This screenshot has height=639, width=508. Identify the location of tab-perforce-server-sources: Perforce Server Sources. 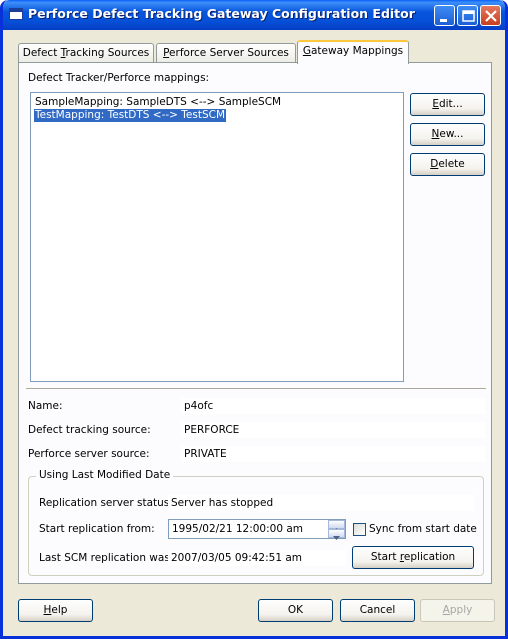
(226, 53).